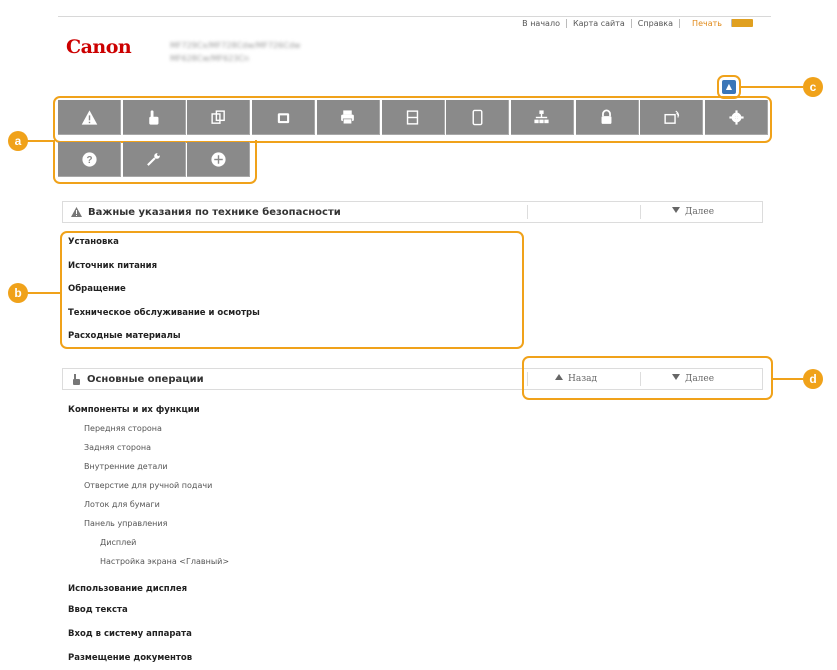 Image resolution: width=837 pixels, height=670 pixels. I want to click on security-button, so click(607, 117).